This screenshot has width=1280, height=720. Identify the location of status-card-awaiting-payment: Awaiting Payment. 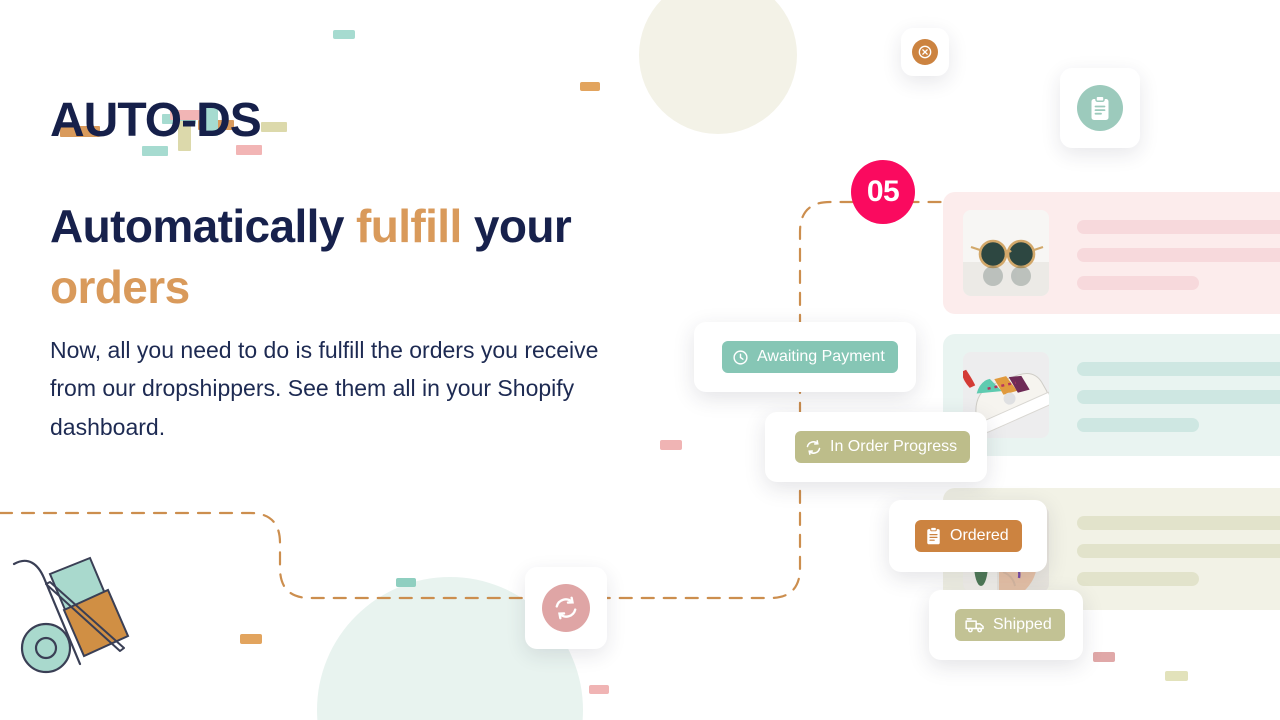
(805, 357).